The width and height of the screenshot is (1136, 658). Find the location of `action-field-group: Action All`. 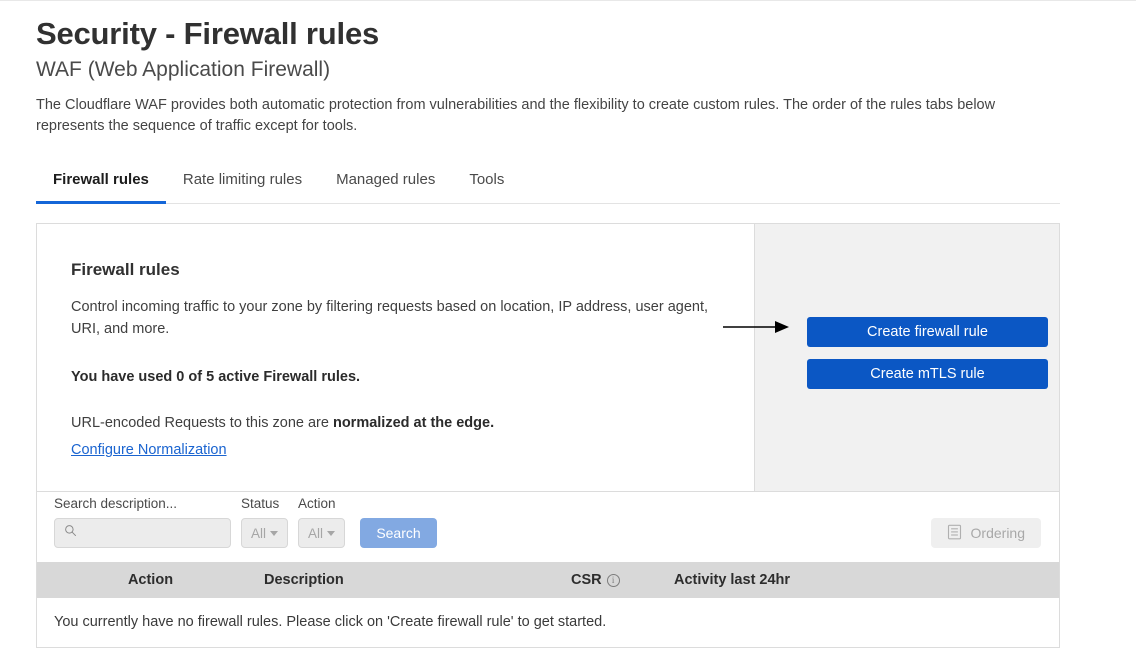

action-field-group: Action All is located at coordinates (321, 522).